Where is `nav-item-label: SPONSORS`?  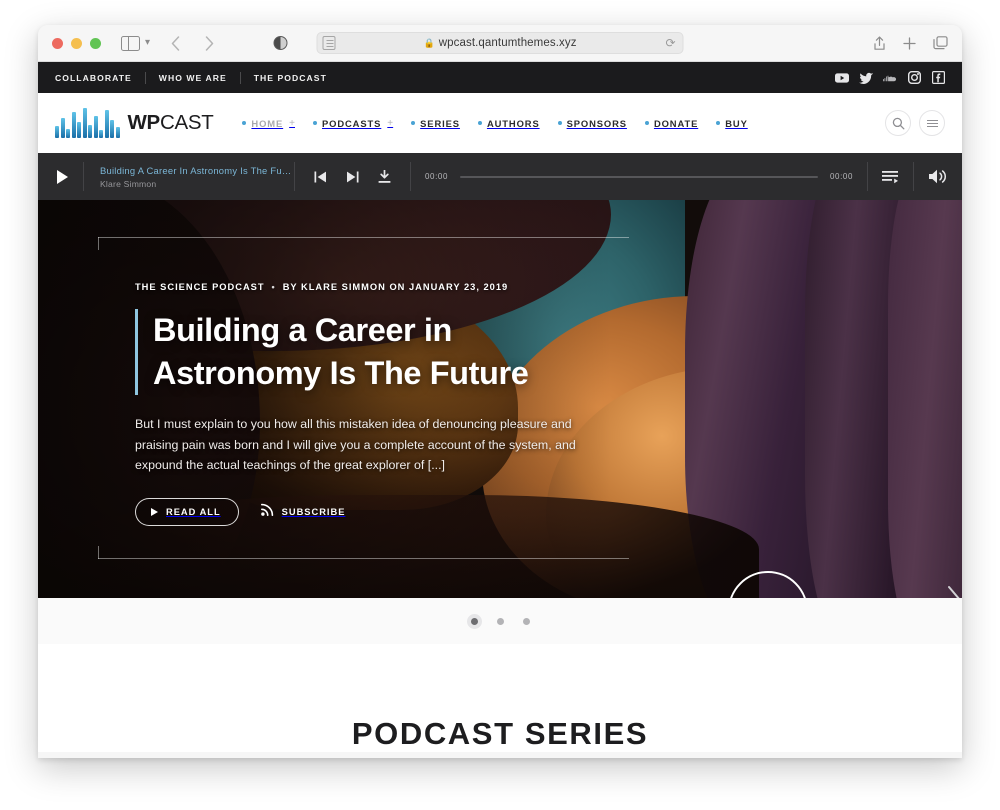 nav-item-label: SPONSORS is located at coordinates (596, 123).